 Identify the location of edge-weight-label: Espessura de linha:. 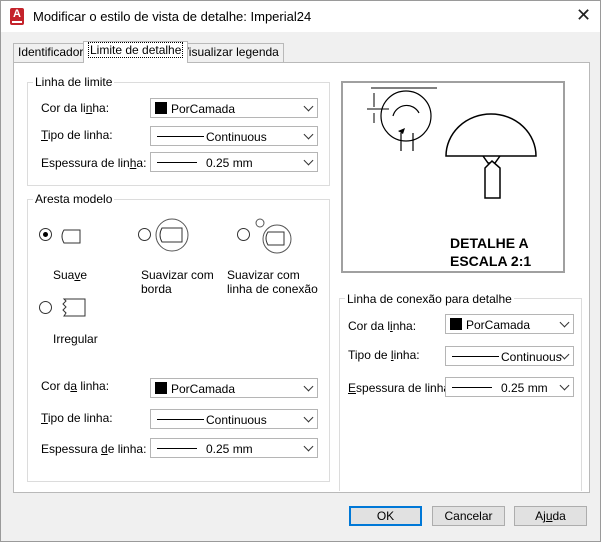
(94, 449).